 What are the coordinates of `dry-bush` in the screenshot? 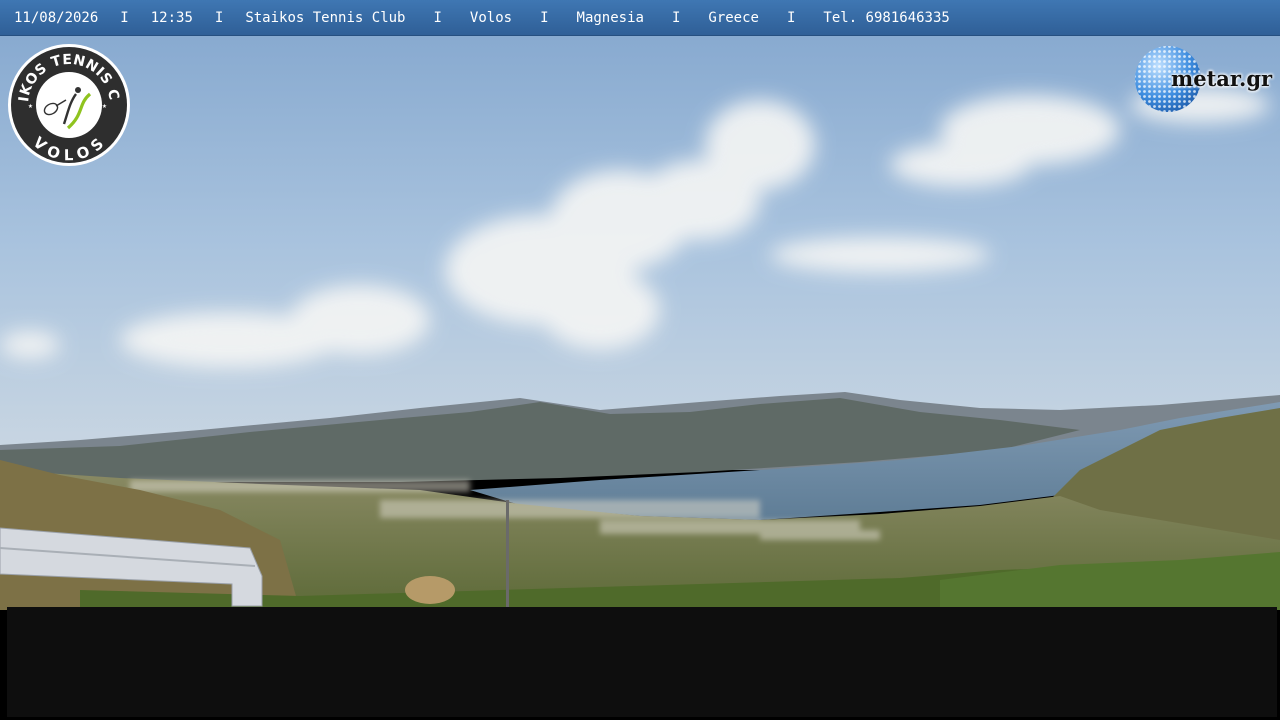 It's located at (430, 590).